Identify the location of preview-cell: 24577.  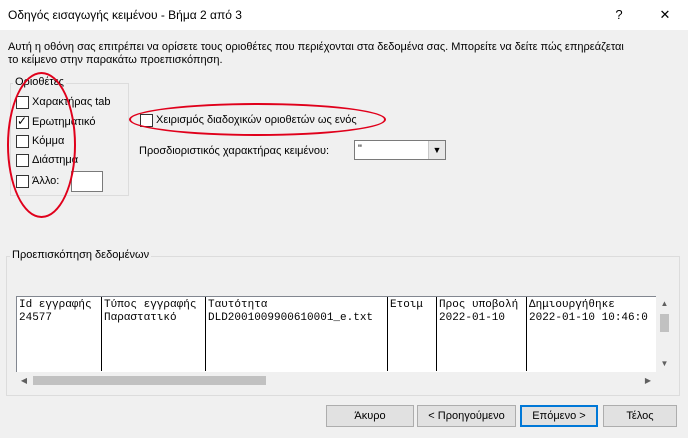
(36, 318).